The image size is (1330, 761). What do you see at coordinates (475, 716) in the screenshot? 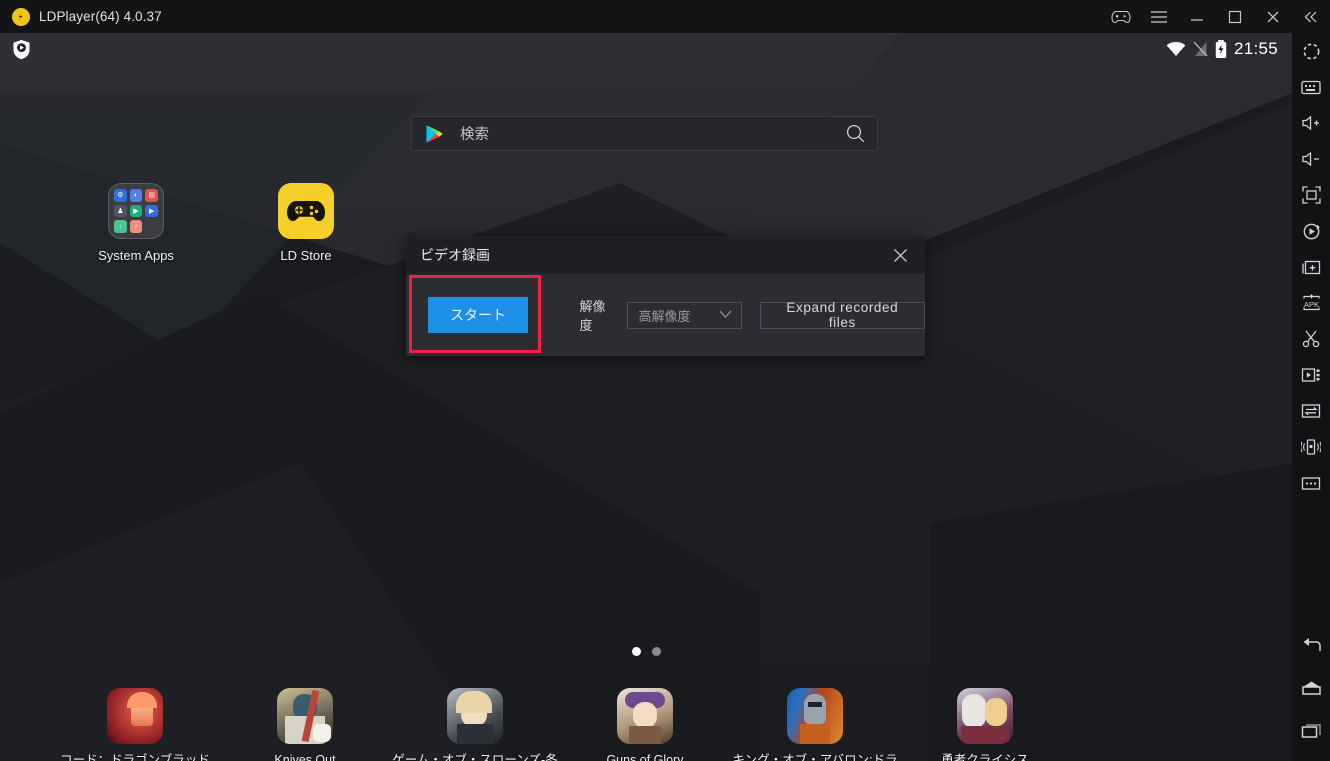
I see `game-of-thrones-icon` at bounding box center [475, 716].